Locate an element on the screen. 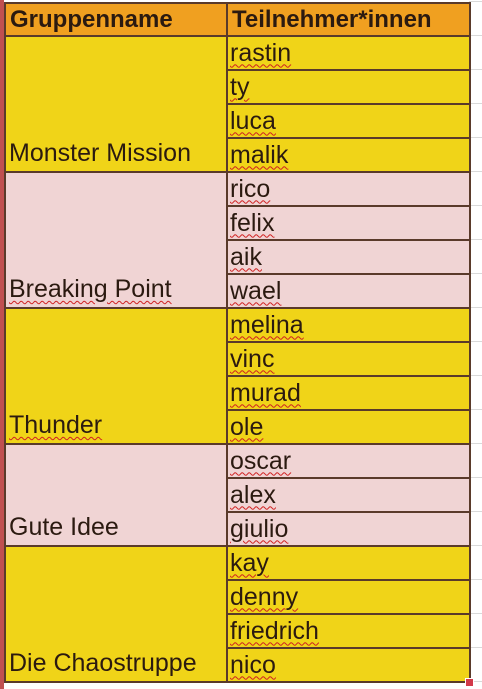 This screenshot has height=689, width=482. group-name-cell: Gute Idee is located at coordinates (116, 495).